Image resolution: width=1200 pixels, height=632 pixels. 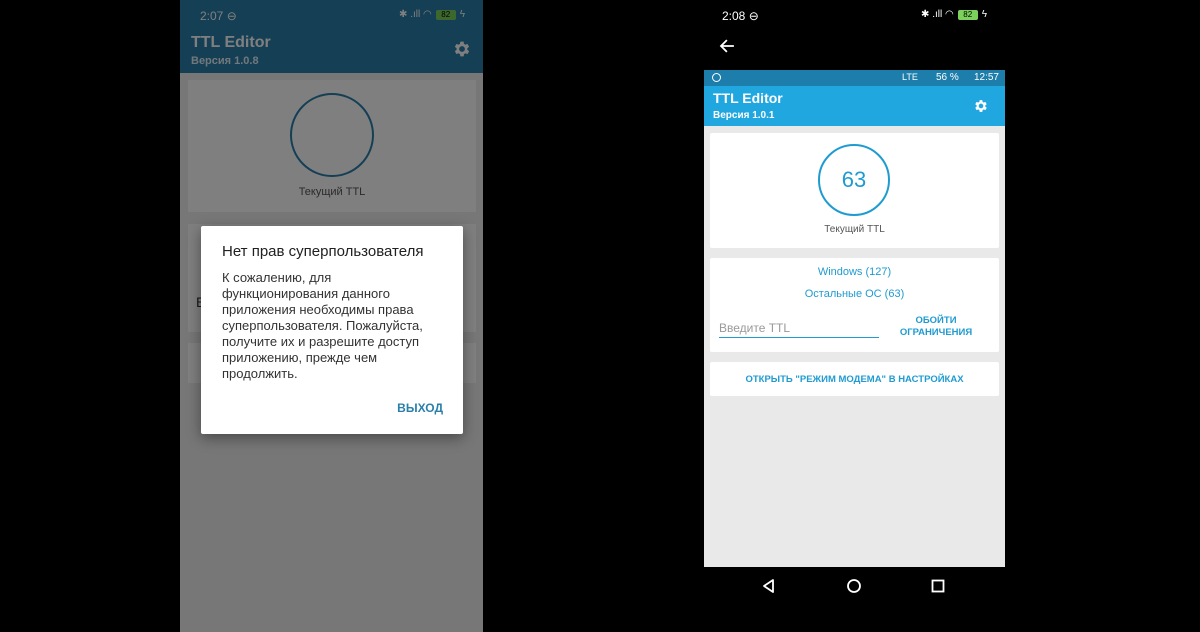 I want to click on battery-percent: 56 %, so click(x=947, y=77).